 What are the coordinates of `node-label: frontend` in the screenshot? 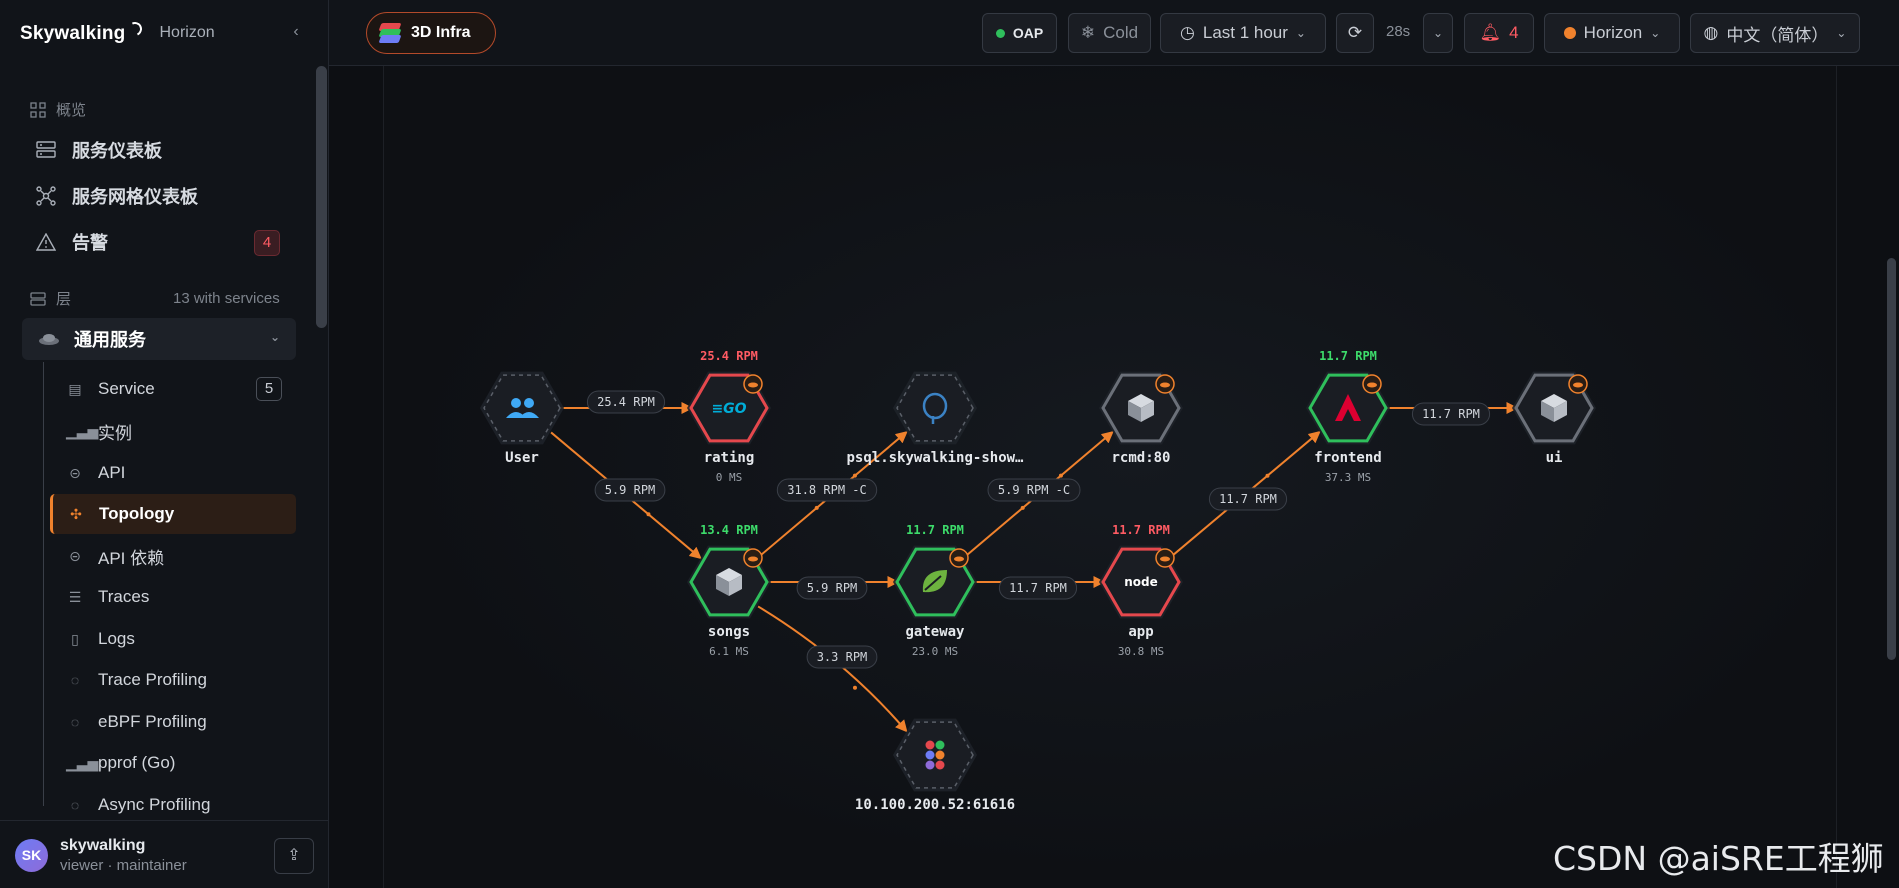 It's located at (1347, 458).